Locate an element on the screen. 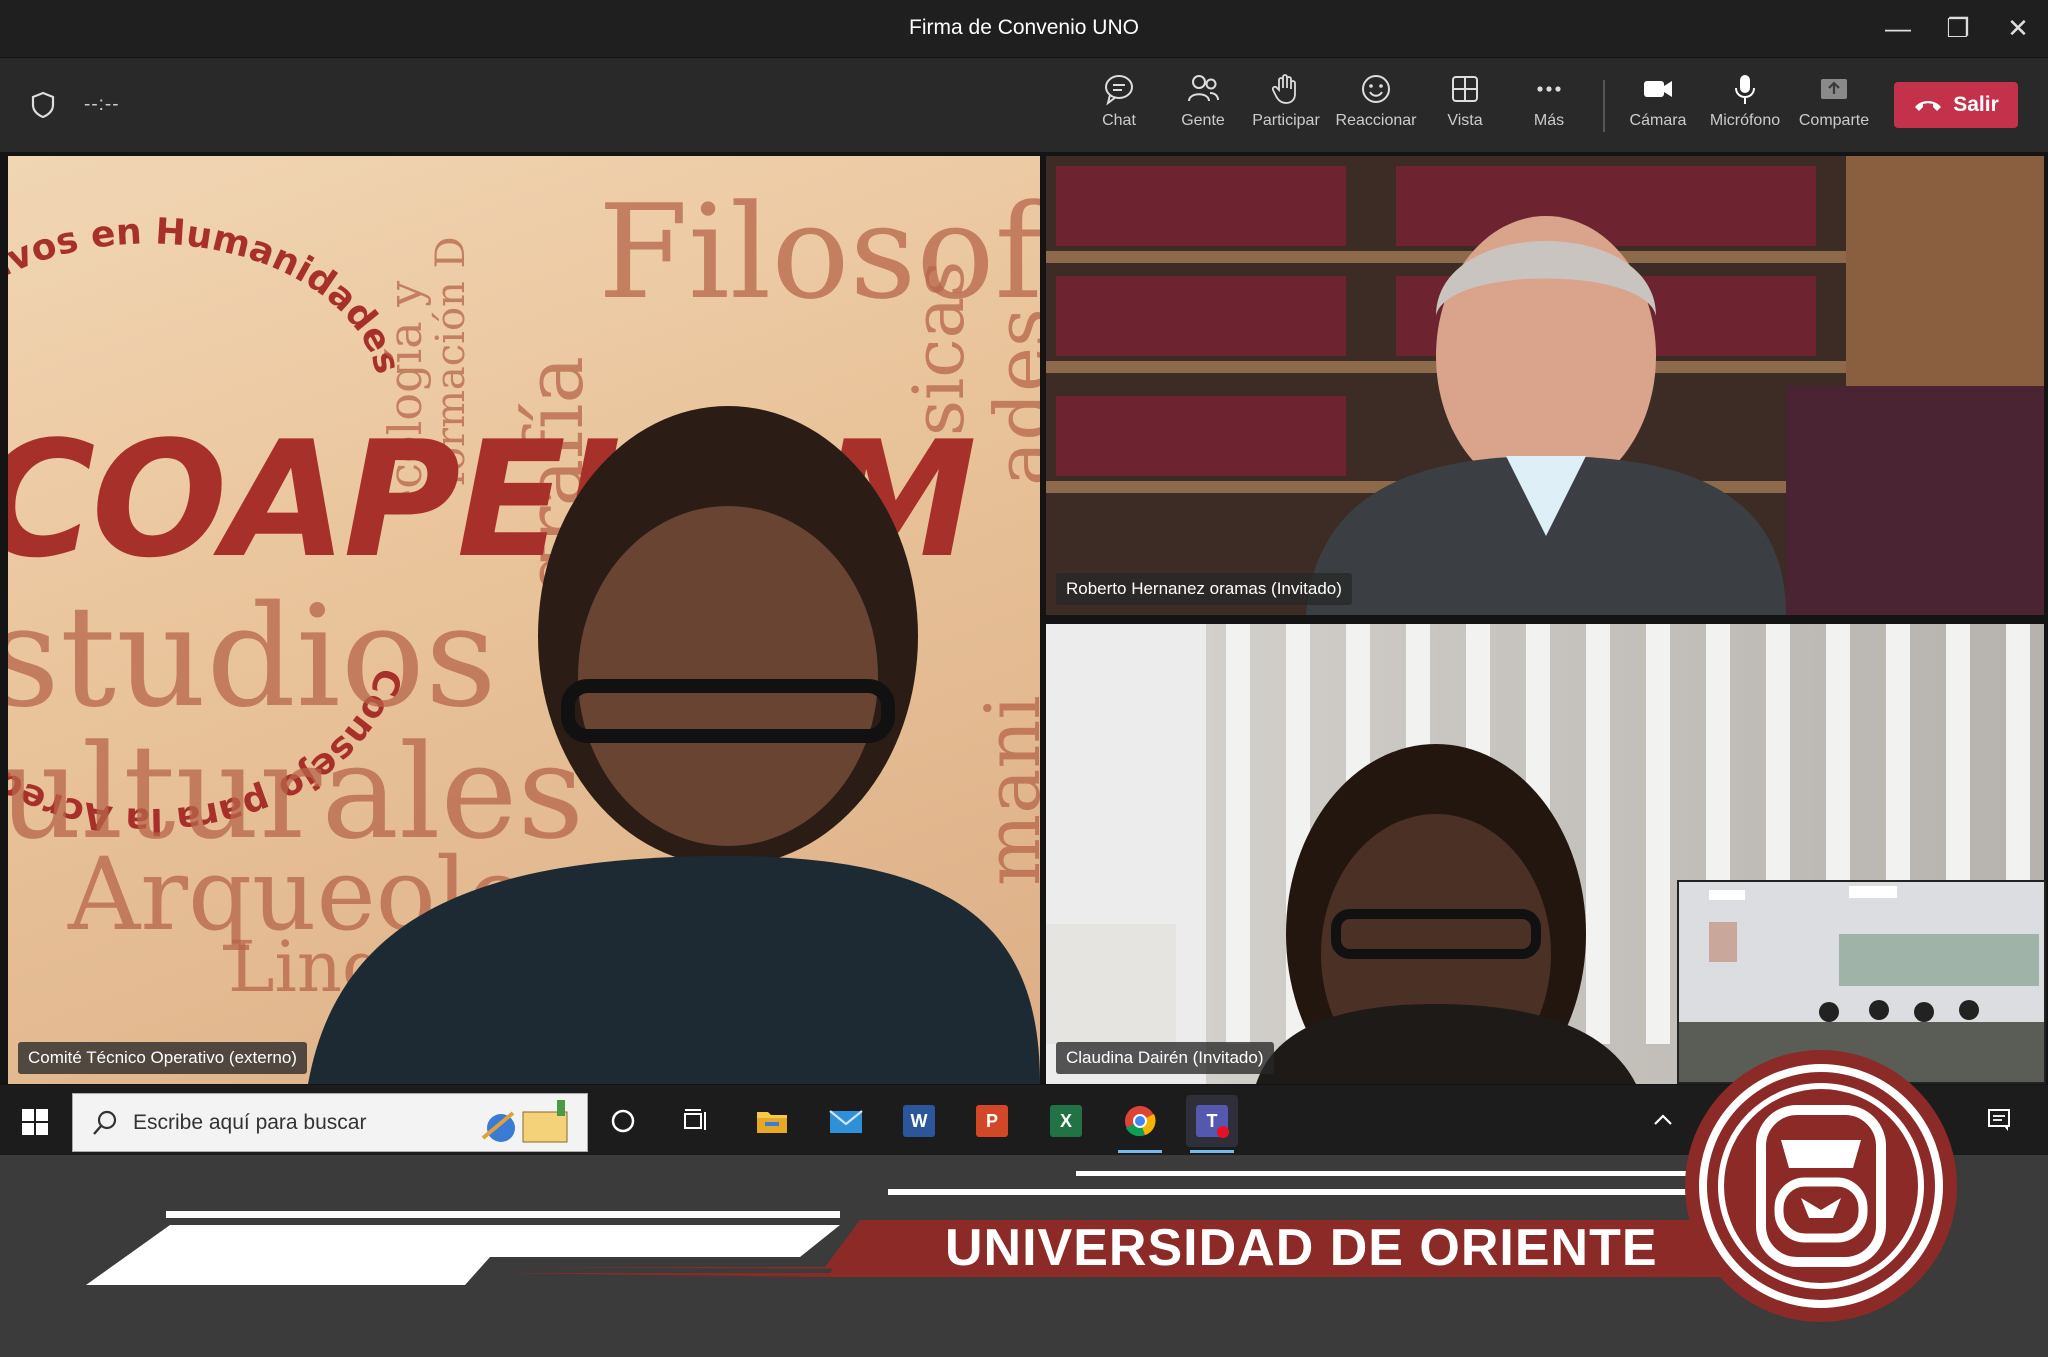 This screenshot has height=1357, width=2048. word-button: W is located at coordinates (919, 1121).